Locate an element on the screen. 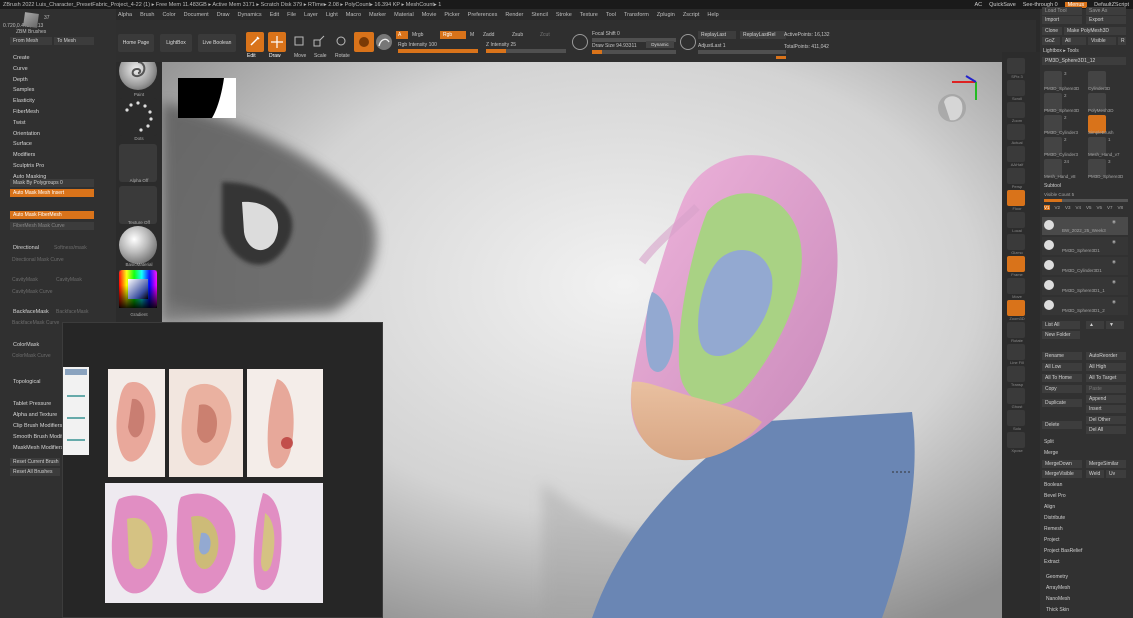 Image resolution: width=1133 pixels, height=618 pixels. shelf-zoom-button is located at coordinates (1016, 110).